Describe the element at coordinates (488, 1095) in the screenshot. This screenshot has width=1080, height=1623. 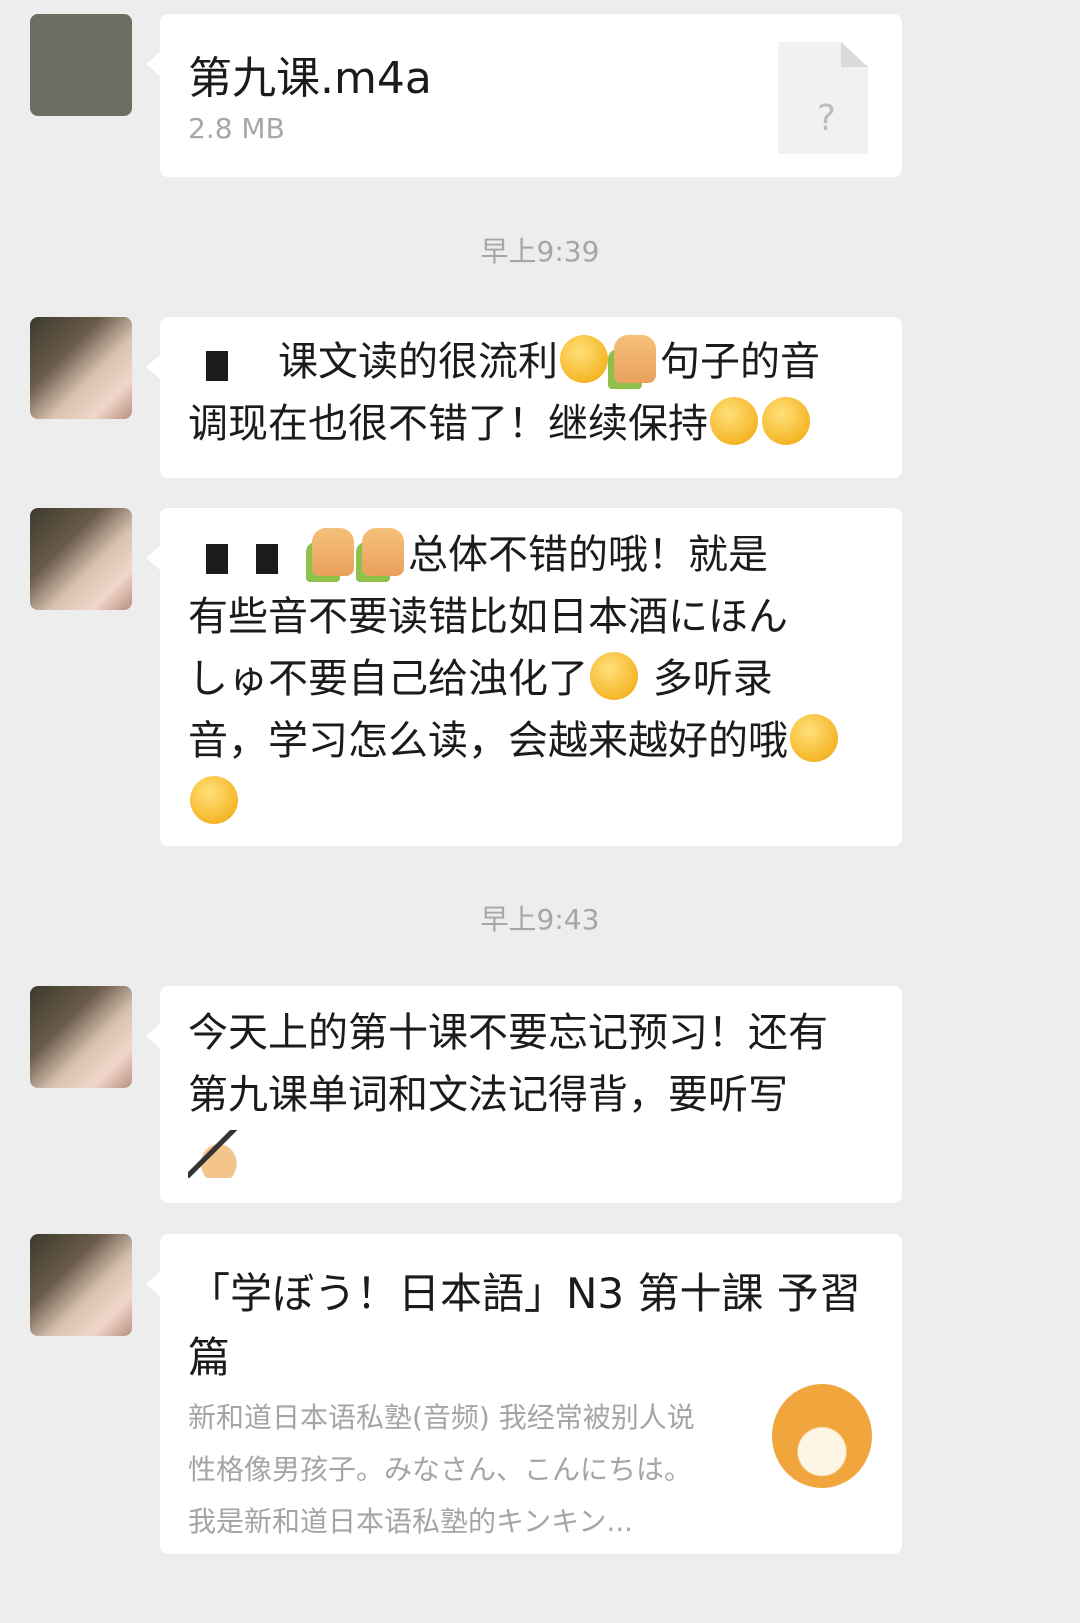
I see `message-text: 第九课单词和文法记得背，要听写` at that location.